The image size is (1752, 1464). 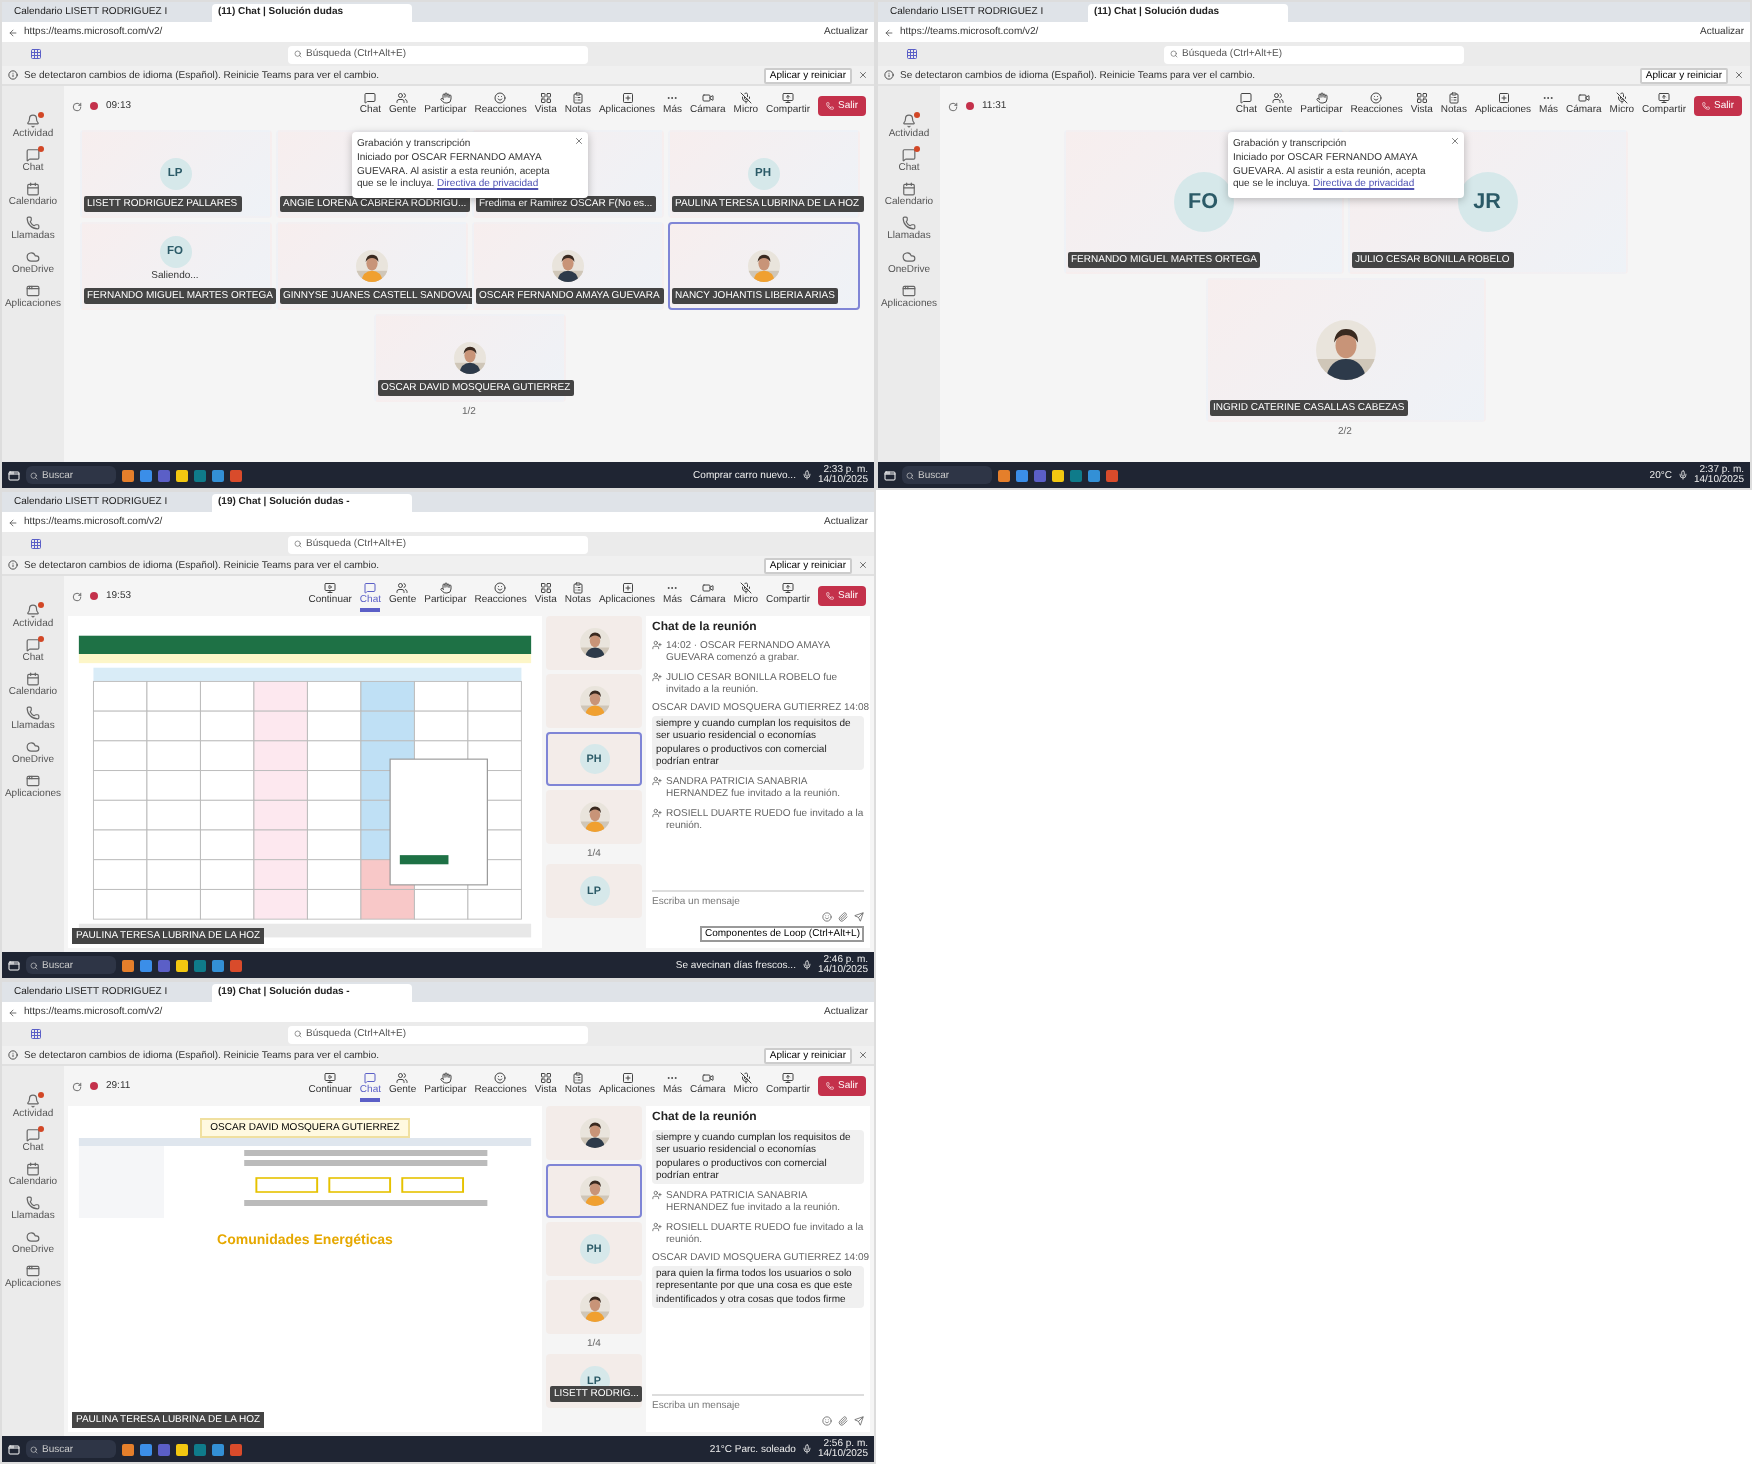 What do you see at coordinates (1487, 202) in the screenshot?
I see `initials-avatar: JR` at bounding box center [1487, 202].